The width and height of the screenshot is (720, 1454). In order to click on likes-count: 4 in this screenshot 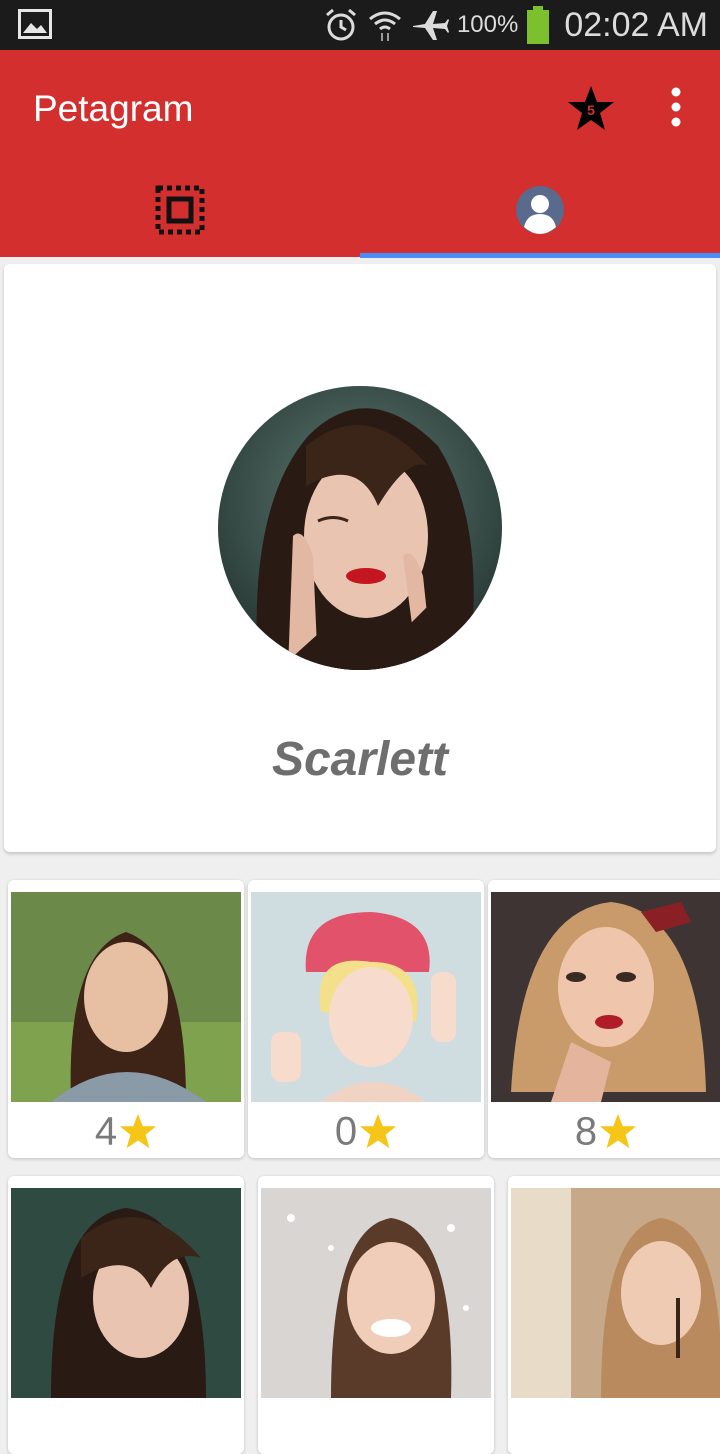, I will do `click(106, 1131)`.